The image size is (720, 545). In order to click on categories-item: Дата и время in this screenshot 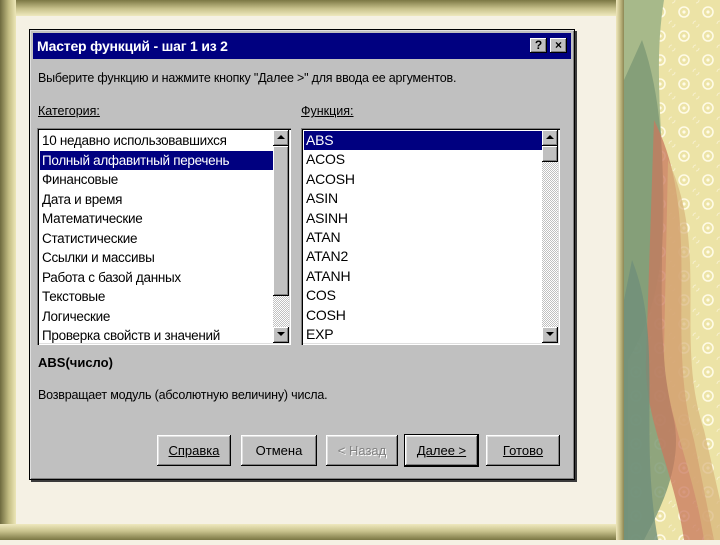, I will do `click(156, 200)`.